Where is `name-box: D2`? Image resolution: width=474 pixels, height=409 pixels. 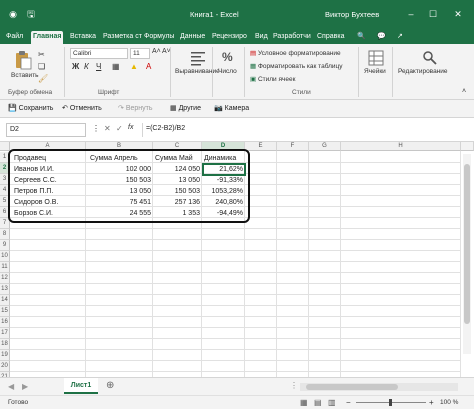
name-box: D2 is located at coordinates (46, 130).